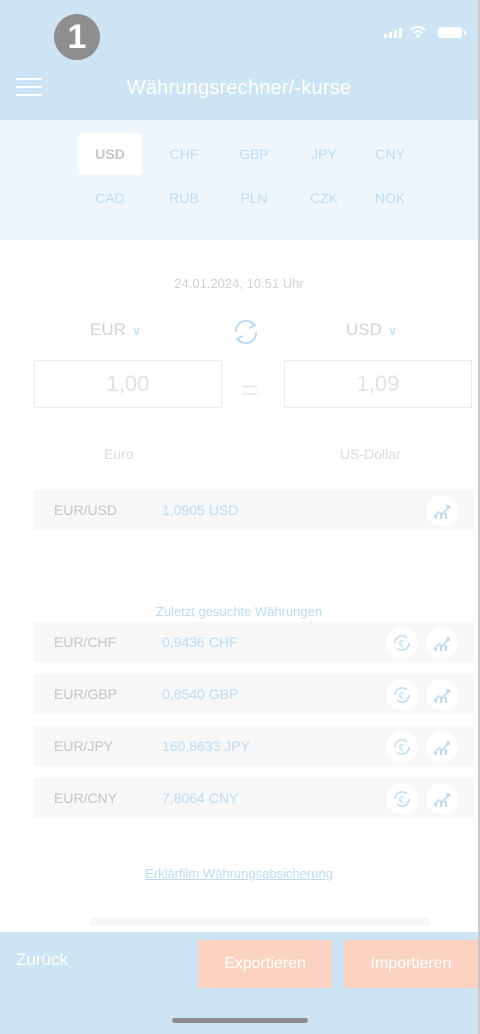 Image resolution: width=480 pixels, height=1034 pixels. I want to click on tab-nok: NOK, so click(390, 198).